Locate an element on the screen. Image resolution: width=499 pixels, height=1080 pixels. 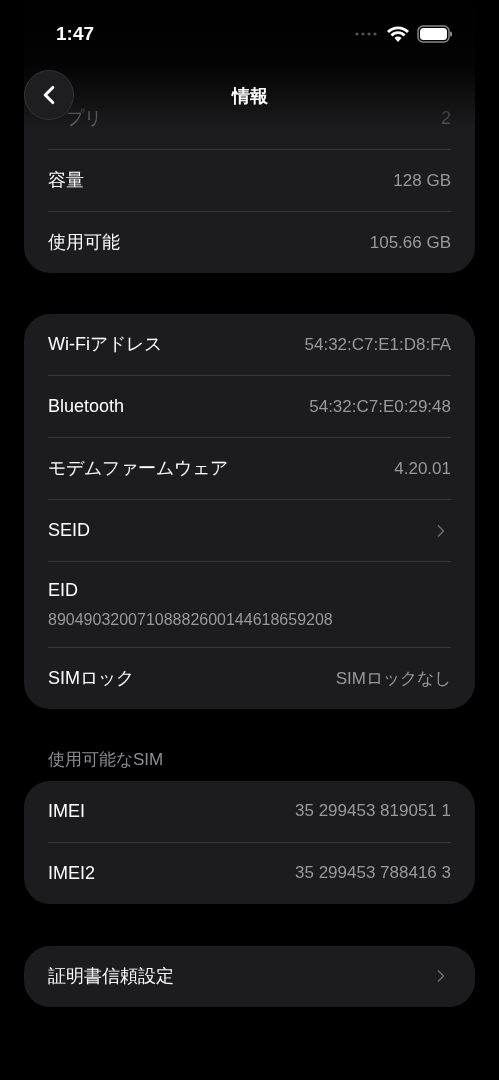
row-label: Bluetooth is located at coordinates (86, 406).